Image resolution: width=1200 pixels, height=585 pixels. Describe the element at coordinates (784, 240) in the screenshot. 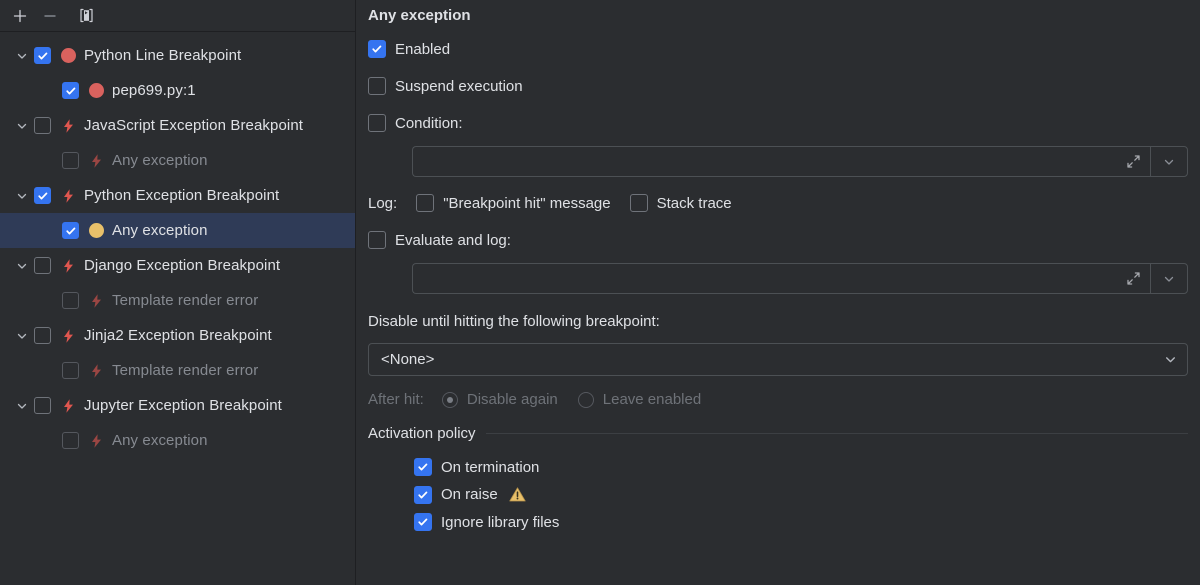

I see `evaluate-and-log-row: Evaluate and log:` at that location.